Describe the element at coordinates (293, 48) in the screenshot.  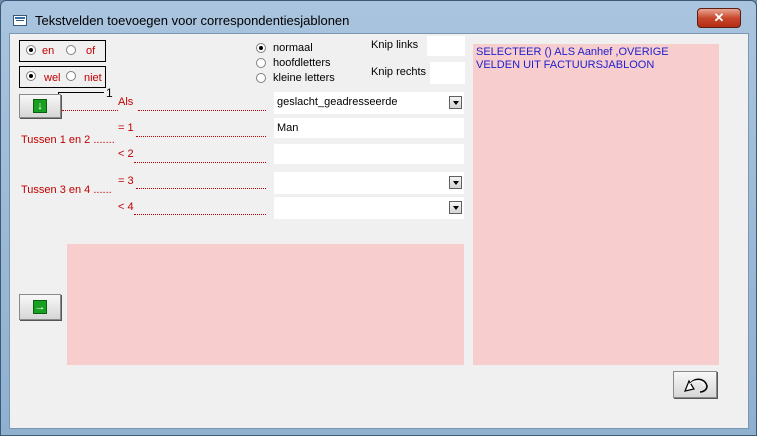
I see `radio-normaal-label: normaal` at that location.